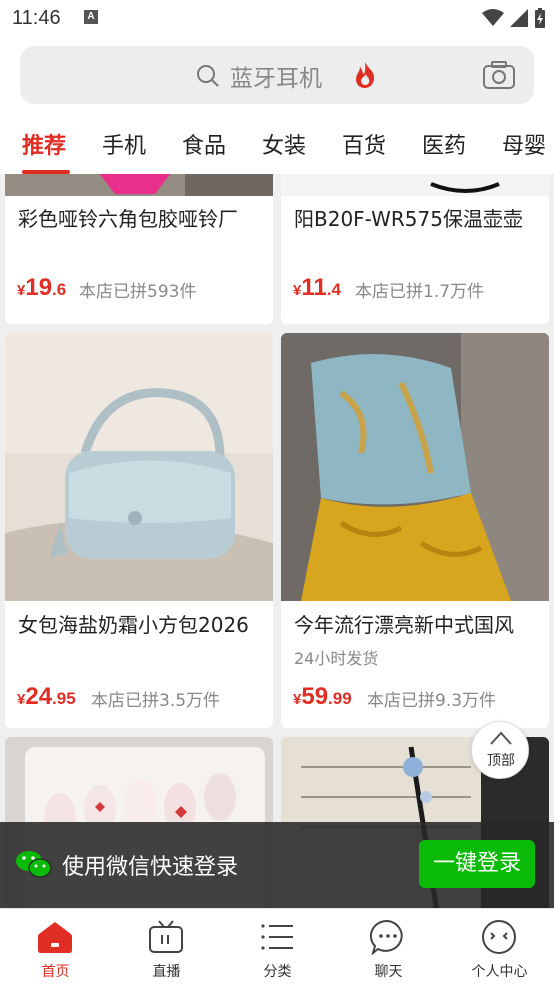 Image resolution: width=554 pixels, height=984 pixels. What do you see at coordinates (208, 76) in the screenshot?
I see `search-icon` at bounding box center [208, 76].